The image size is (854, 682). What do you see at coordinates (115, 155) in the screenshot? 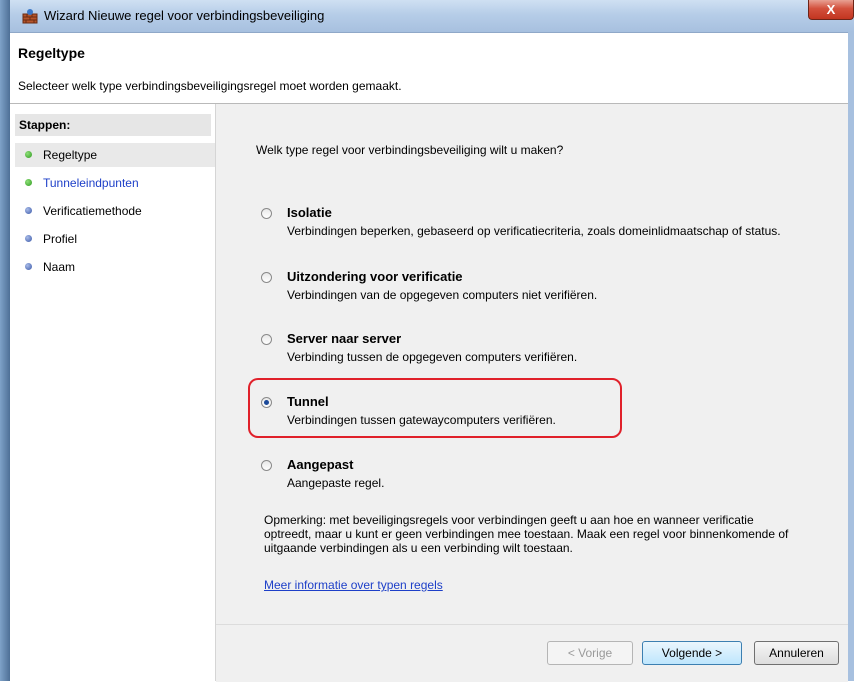
I see `step-regeltype: Regeltype` at bounding box center [115, 155].